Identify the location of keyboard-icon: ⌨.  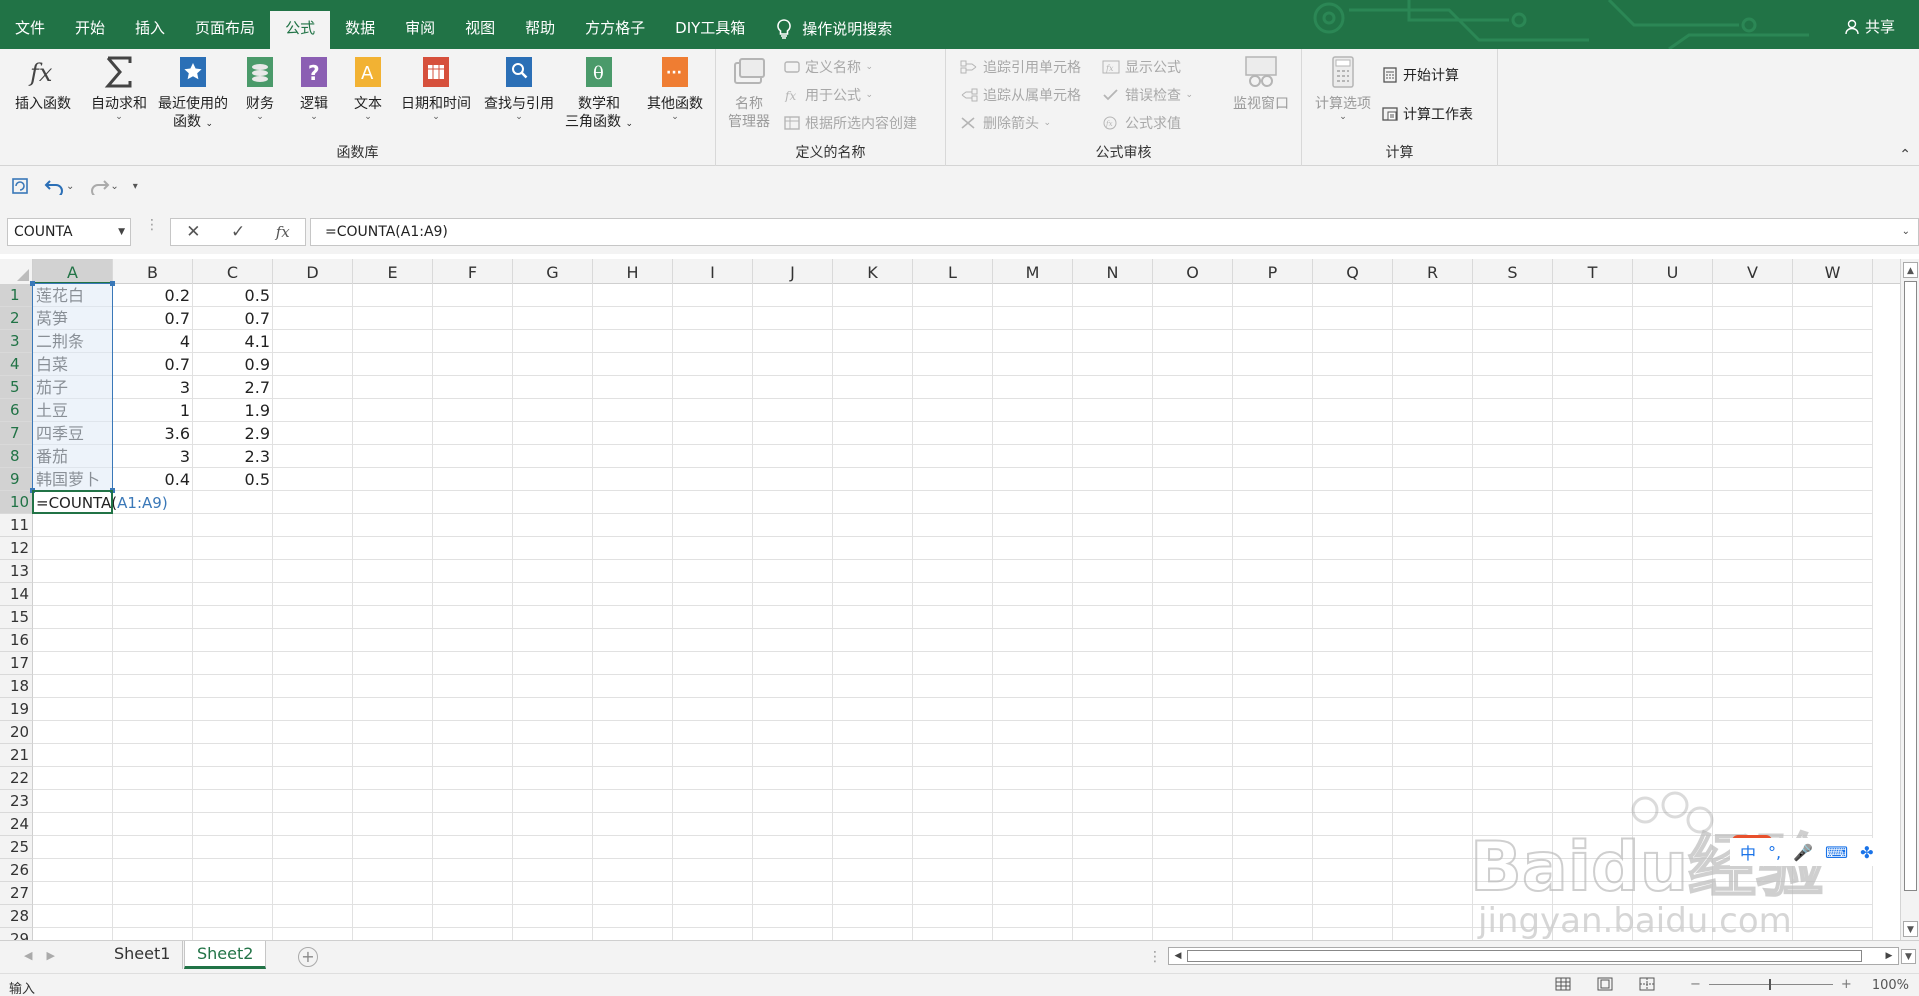
(1836, 852).